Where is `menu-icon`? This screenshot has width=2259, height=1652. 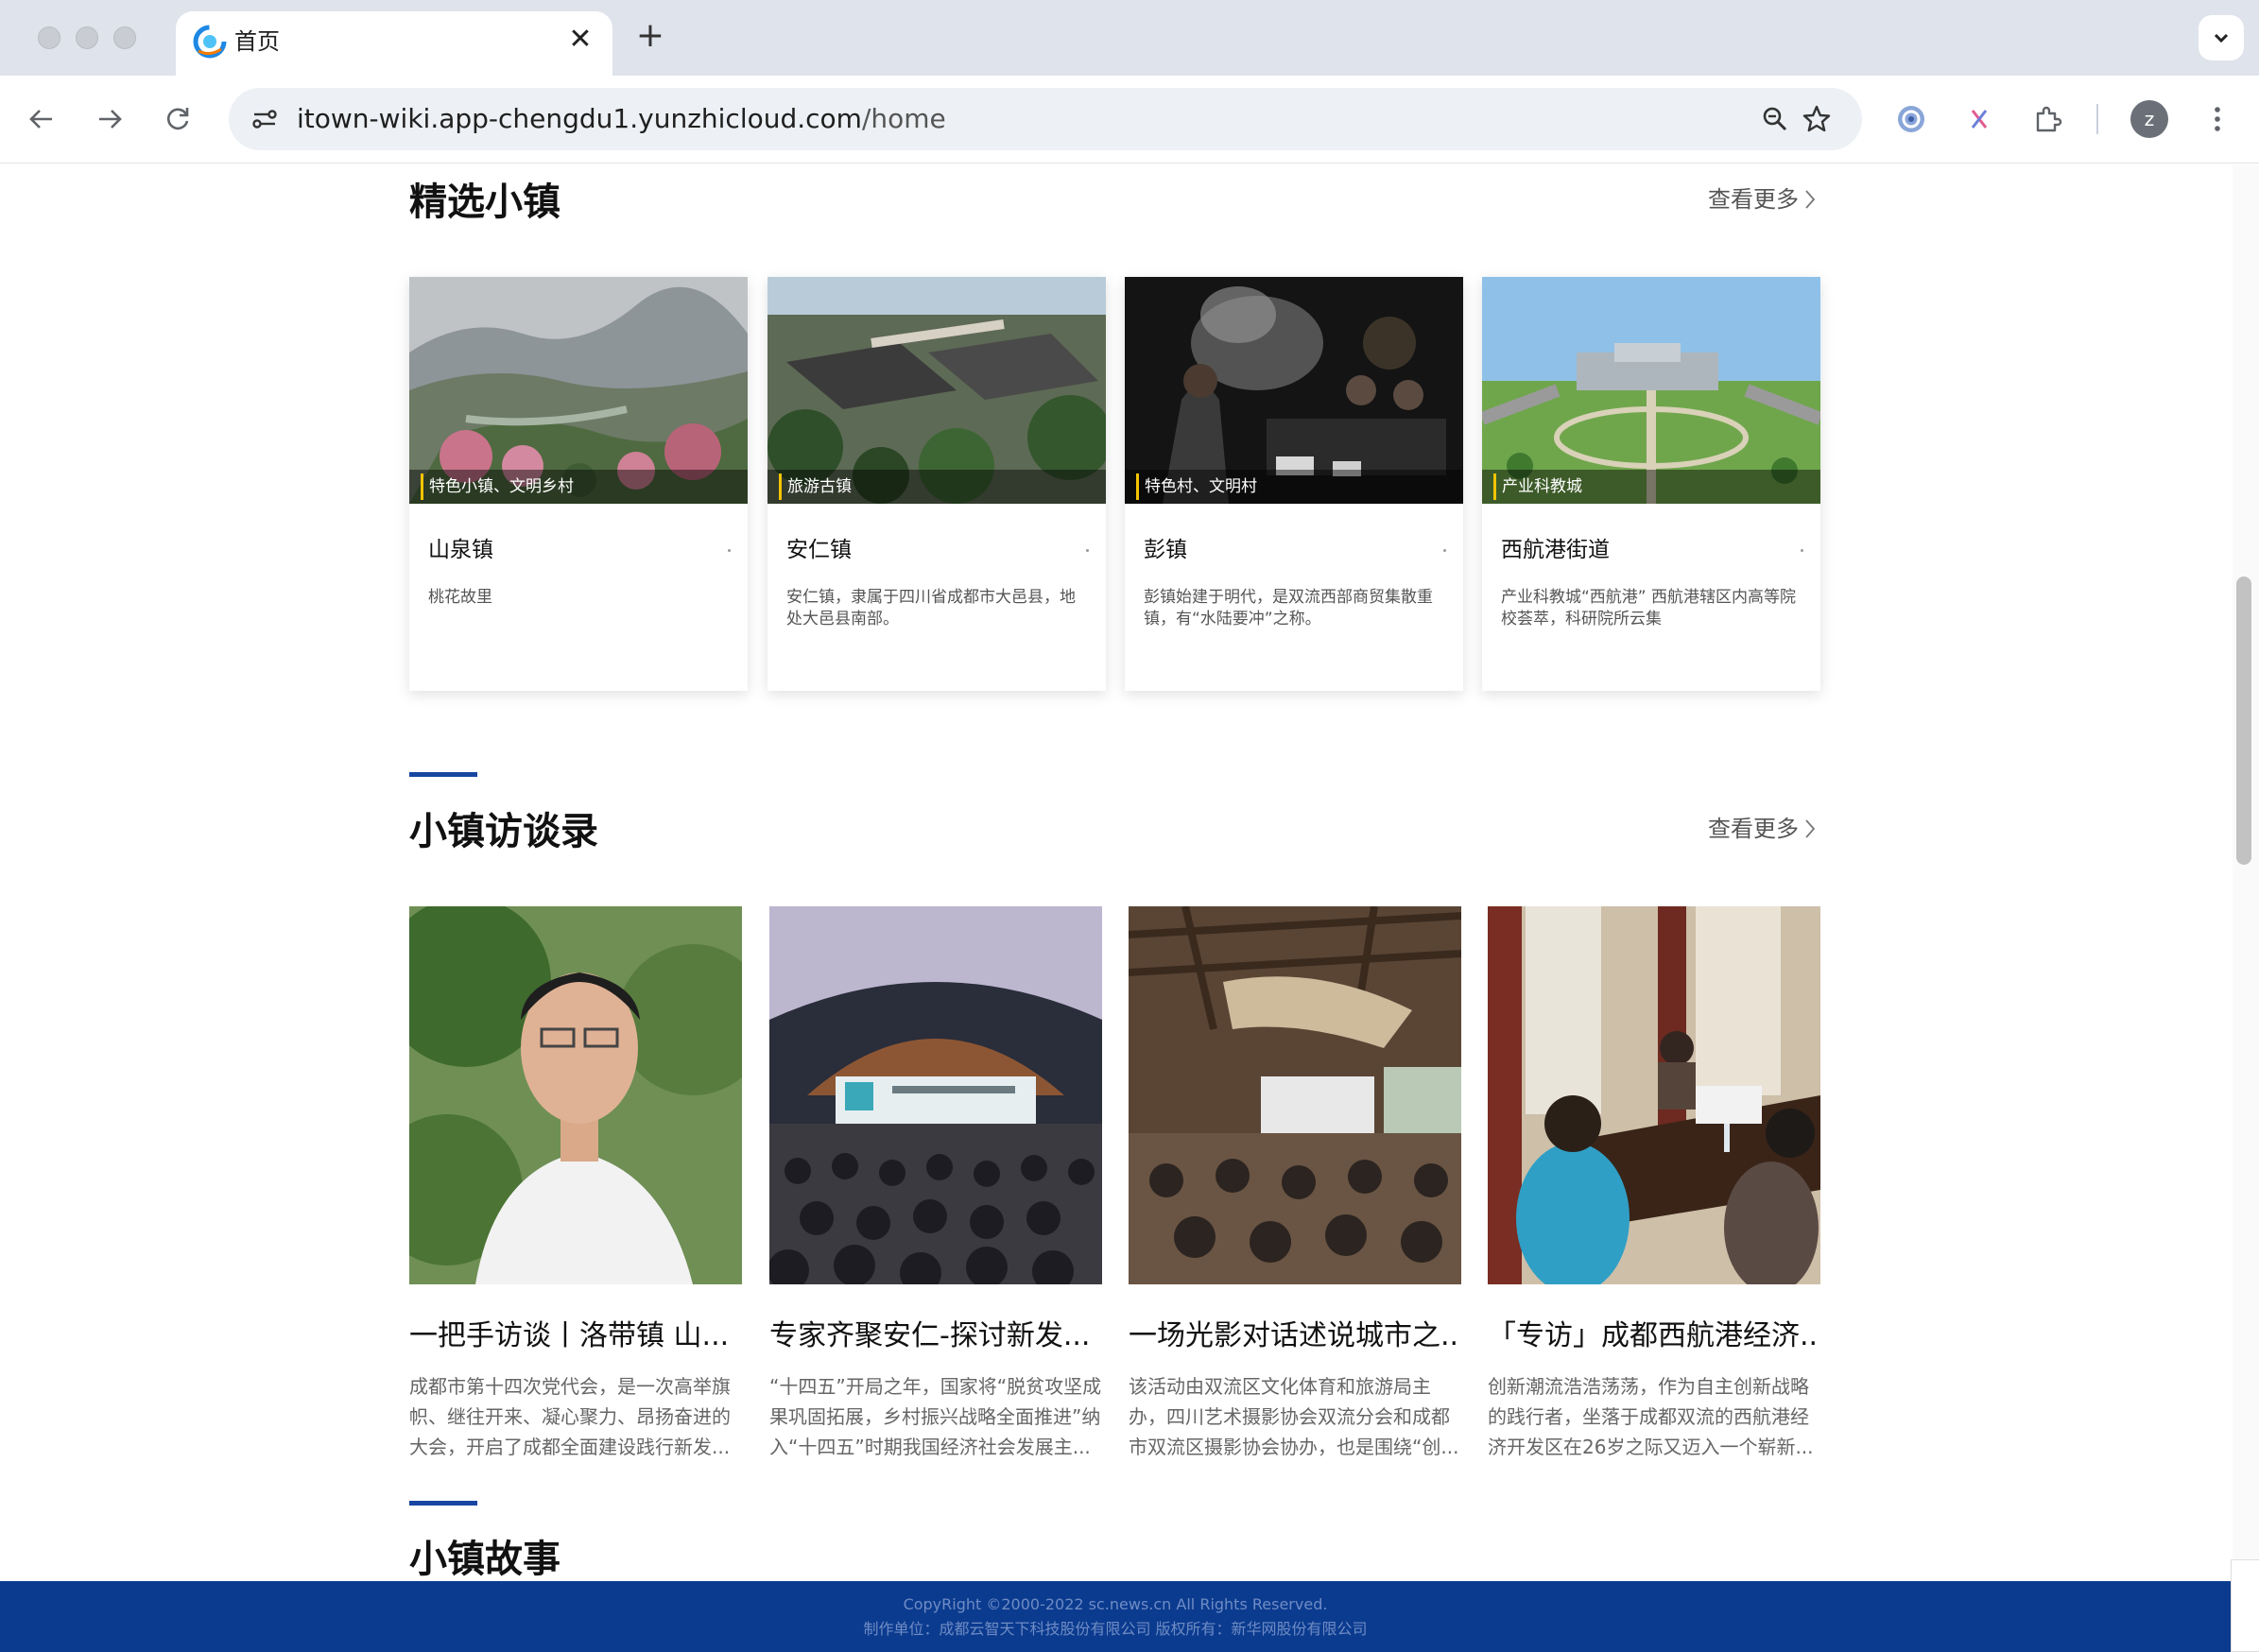 menu-icon is located at coordinates (2217, 119).